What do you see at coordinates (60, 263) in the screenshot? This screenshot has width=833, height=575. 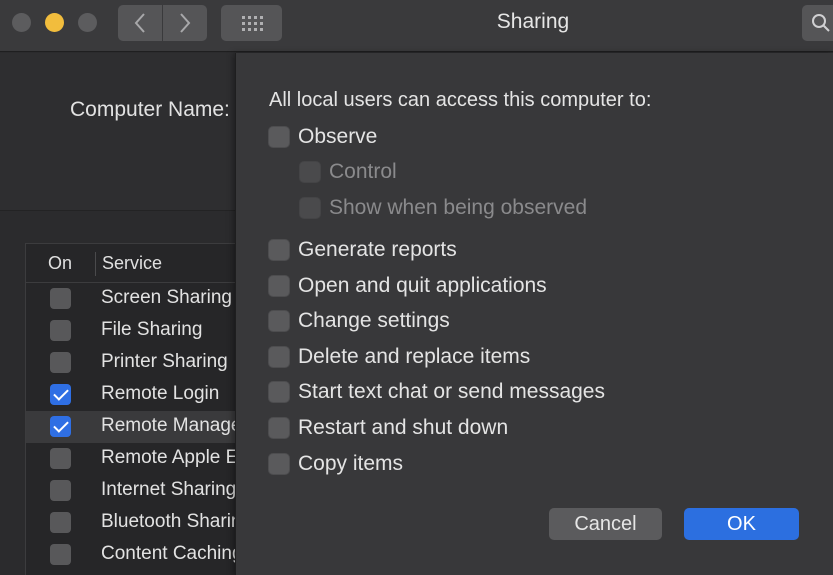 I see `column-header-on: On` at bounding box center [60, 263].